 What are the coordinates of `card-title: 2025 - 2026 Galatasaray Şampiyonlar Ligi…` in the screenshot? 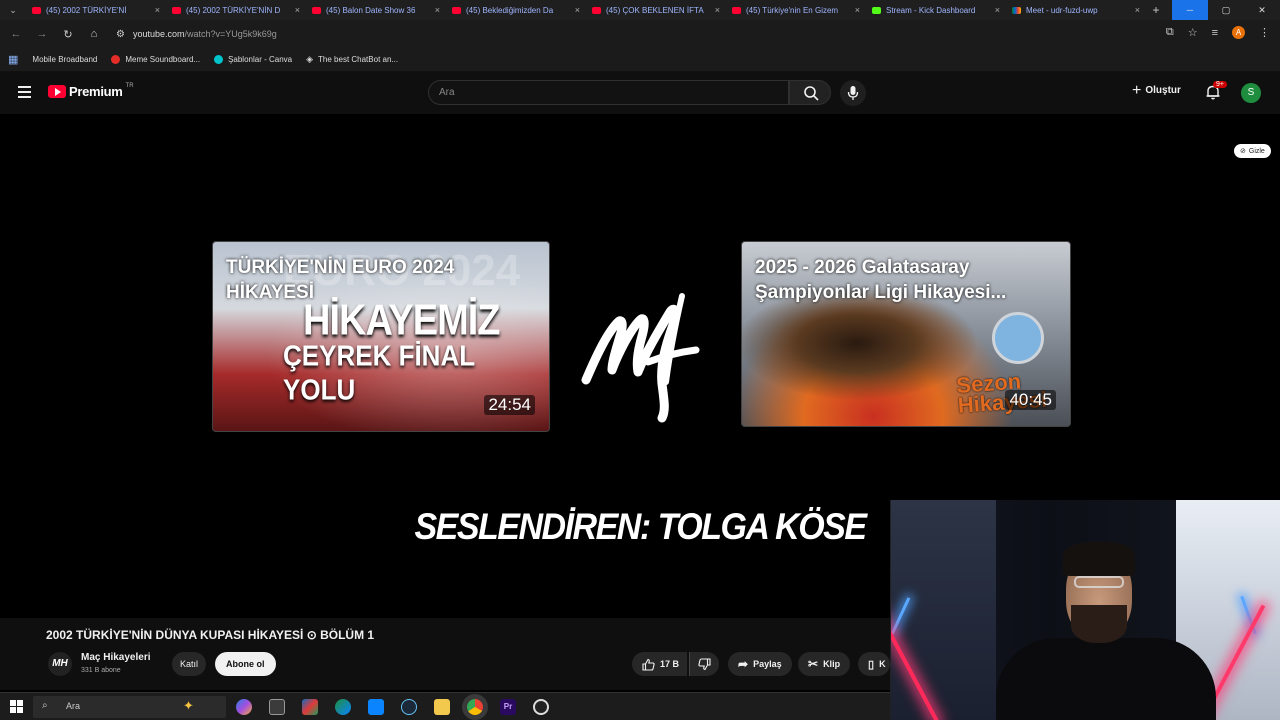 It's located at (881, 280).